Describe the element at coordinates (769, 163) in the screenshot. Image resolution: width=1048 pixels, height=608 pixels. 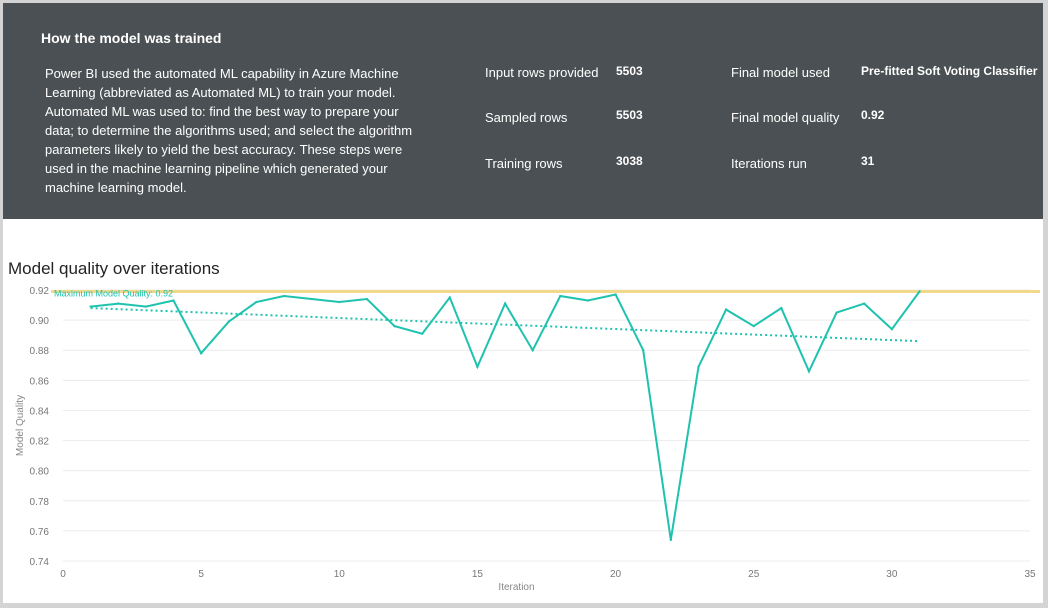
I see `iterations-label: Iterations run` at that location.